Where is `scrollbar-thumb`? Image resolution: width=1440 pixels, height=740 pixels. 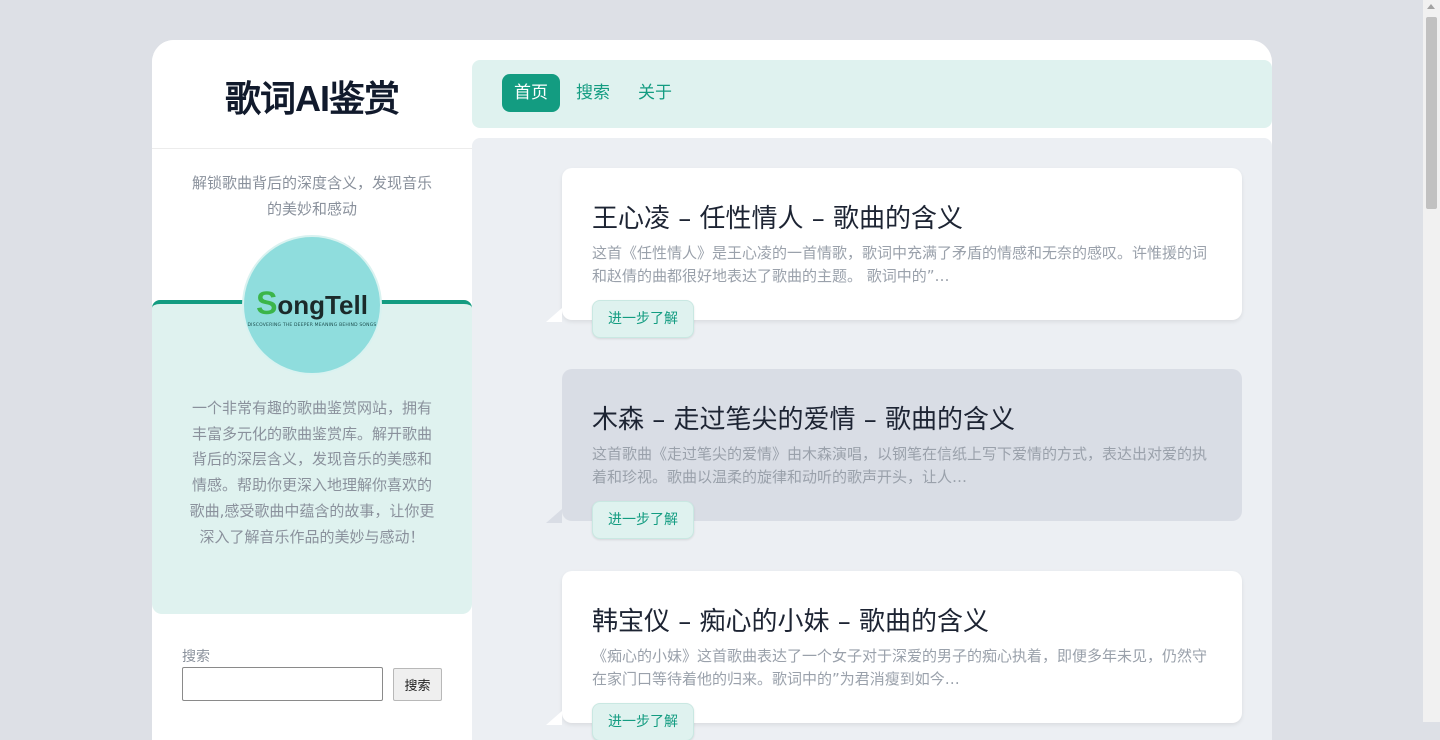 scrollbar-thumb is located at coordinates (1431, 113).